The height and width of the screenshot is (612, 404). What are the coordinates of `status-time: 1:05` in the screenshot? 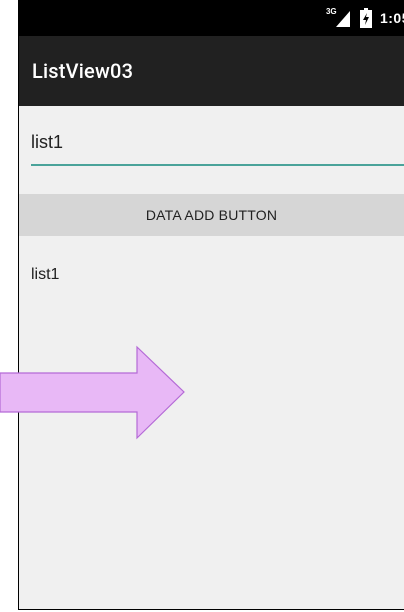 It's located at (391, 18).